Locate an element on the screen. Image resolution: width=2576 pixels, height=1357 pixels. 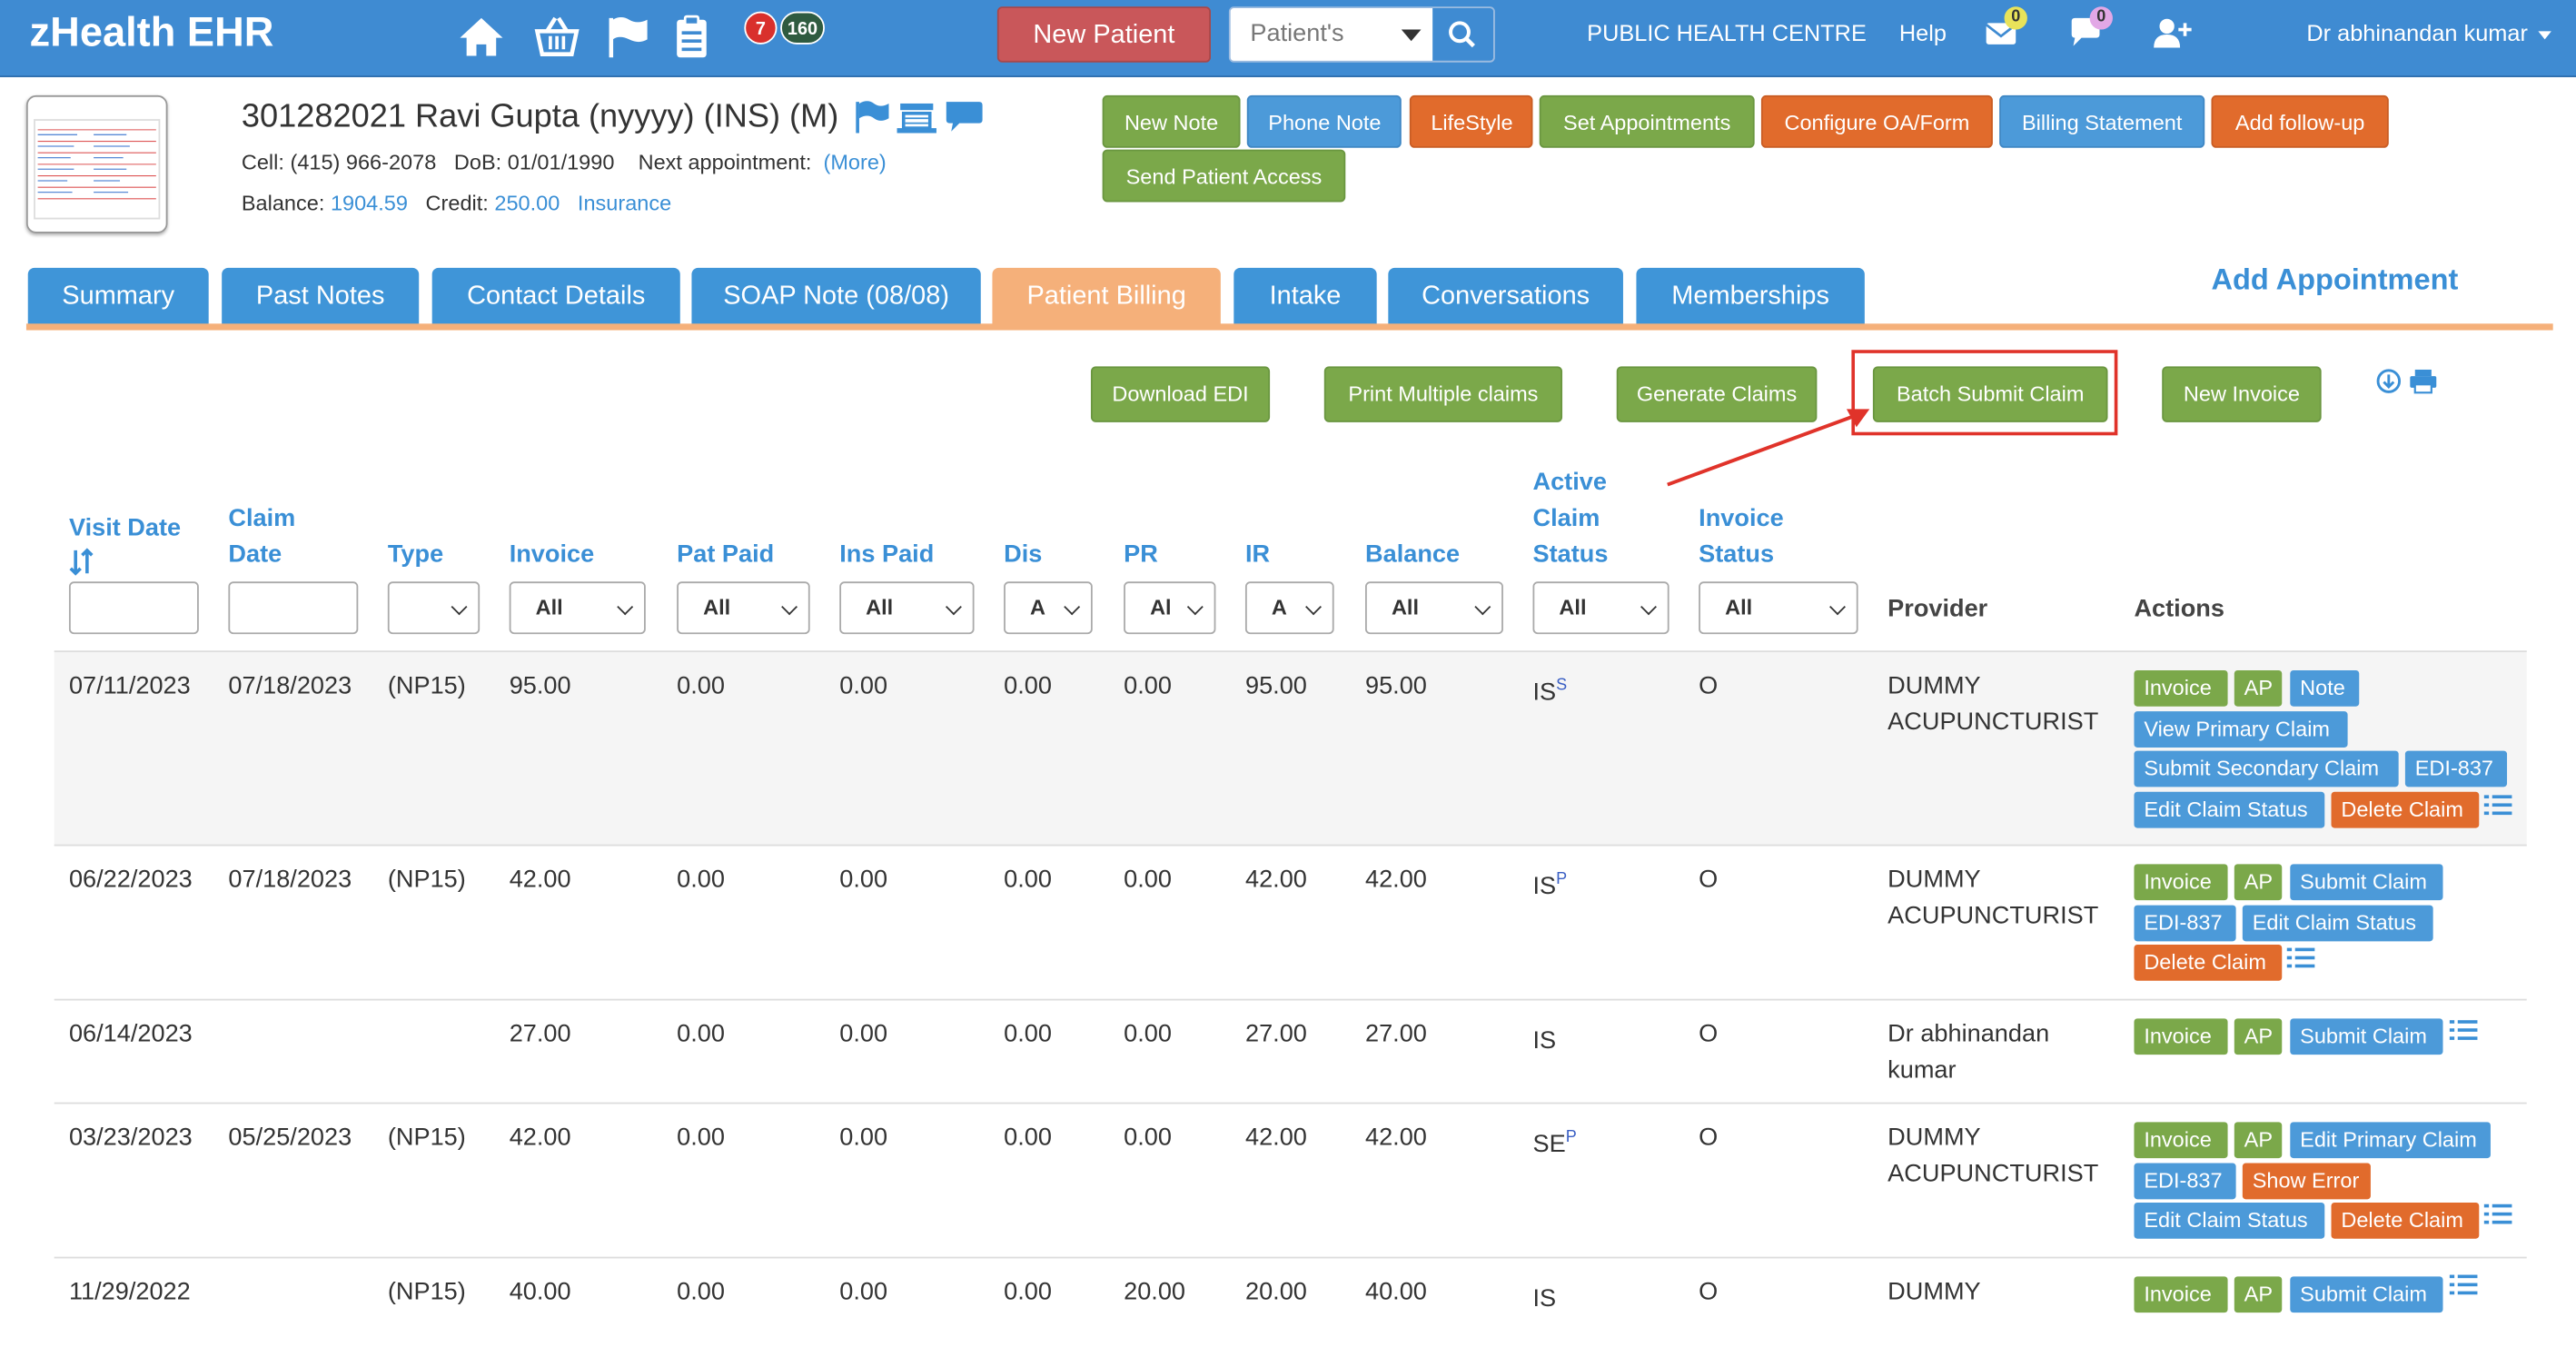
help-link: Help is located at coordinates (1923, 33).